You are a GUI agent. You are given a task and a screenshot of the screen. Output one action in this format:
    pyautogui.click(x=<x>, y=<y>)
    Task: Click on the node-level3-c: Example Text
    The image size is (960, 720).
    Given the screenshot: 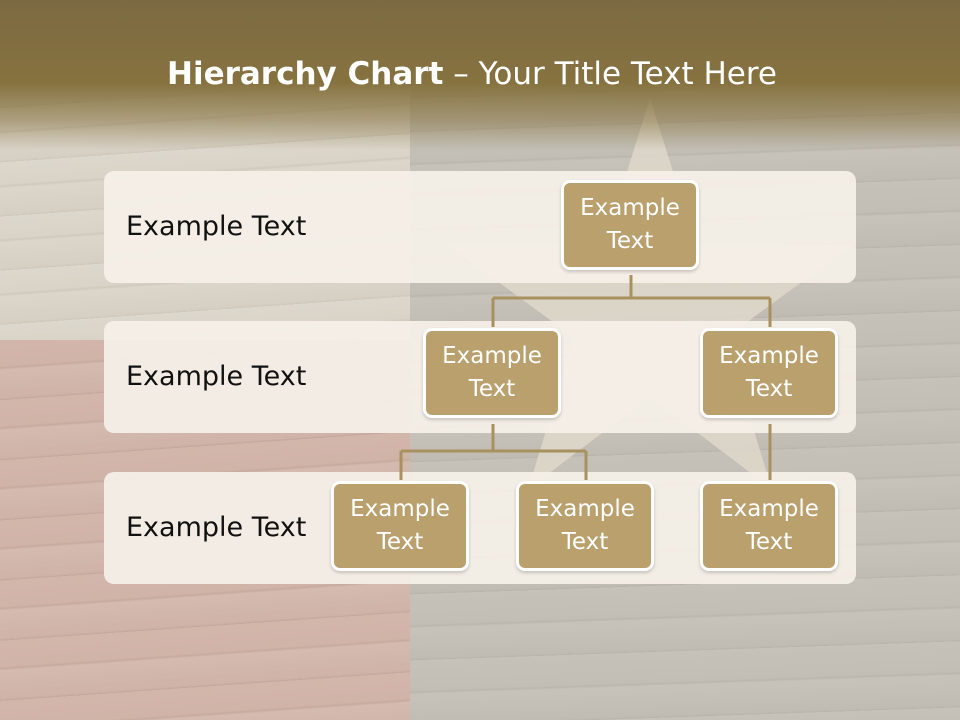 What is the action you would take?
    pyautogui.click(x=769, y=526)
    